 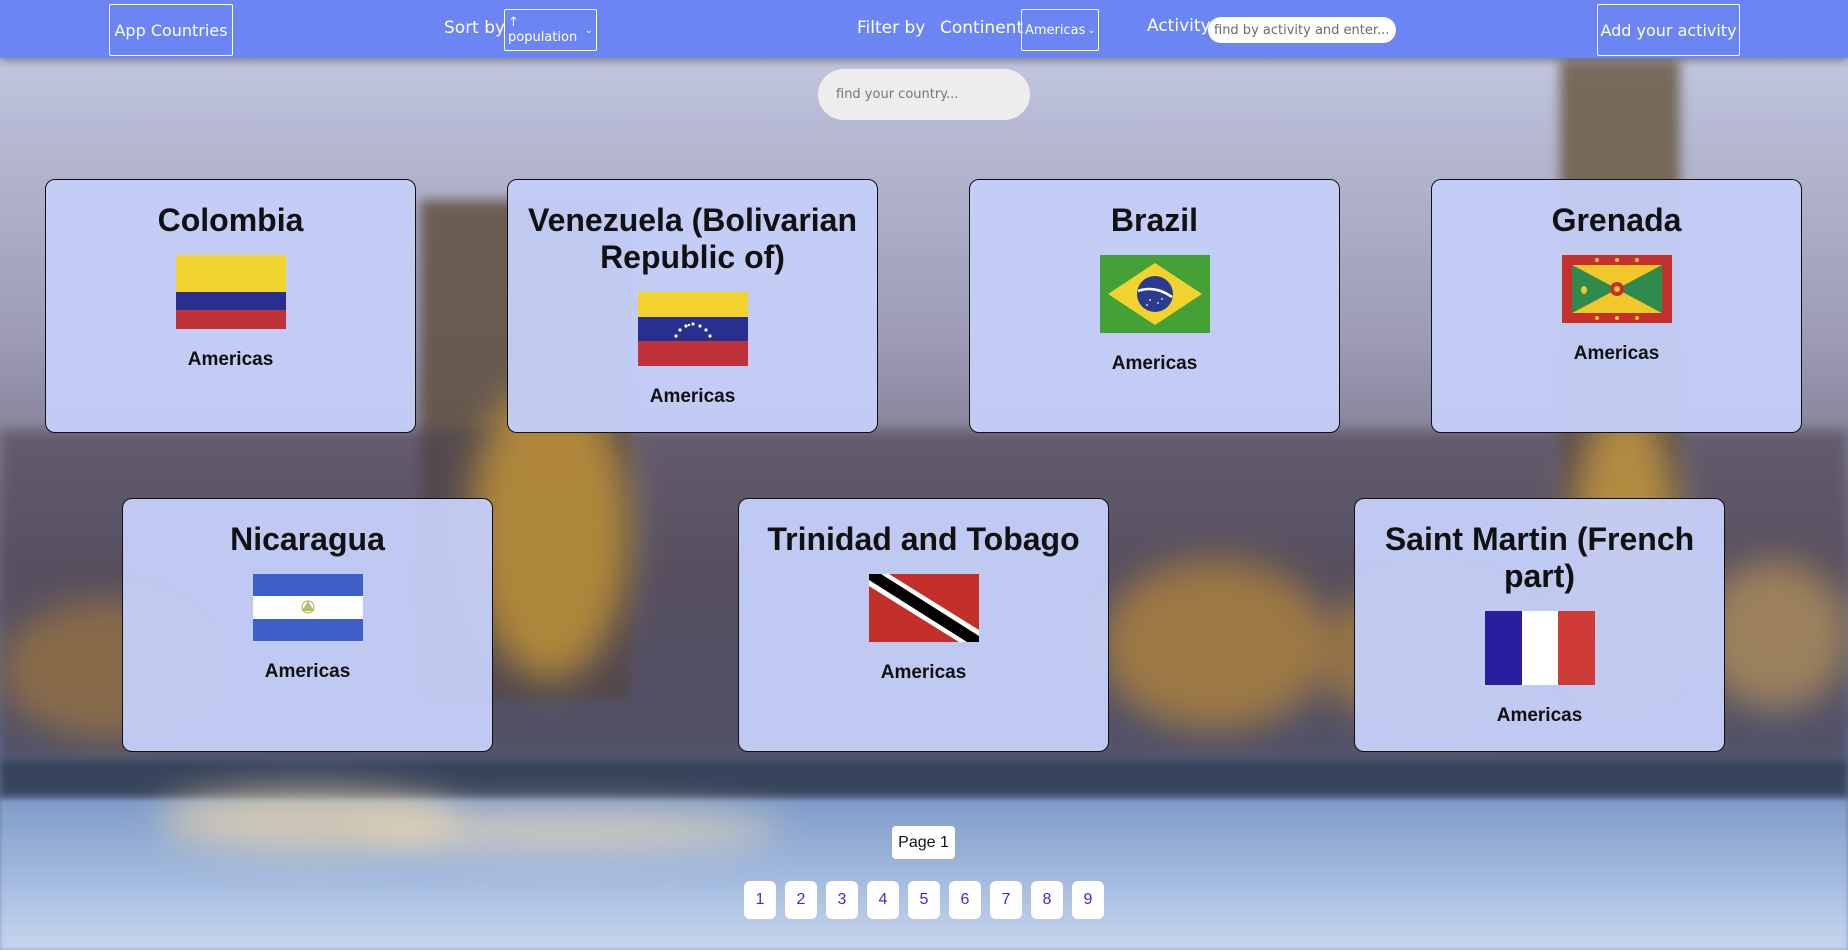 What do you see at coordinates (883, 900) in the screenshot?
I see `page-button: 4` at bounding box center [883, 900].